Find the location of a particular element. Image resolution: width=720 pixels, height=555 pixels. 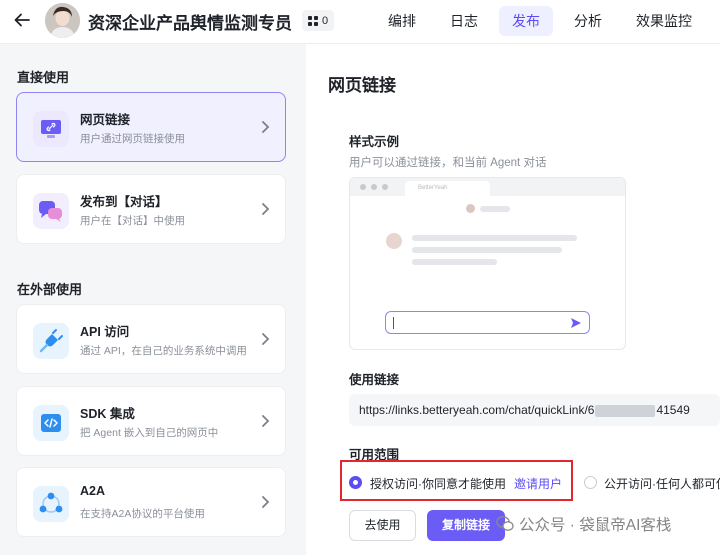

top-bar: 资深企业产品舆情监测专员 0 编排 日志 发布 分析 效果监控 is located at coordinates (360, 22).